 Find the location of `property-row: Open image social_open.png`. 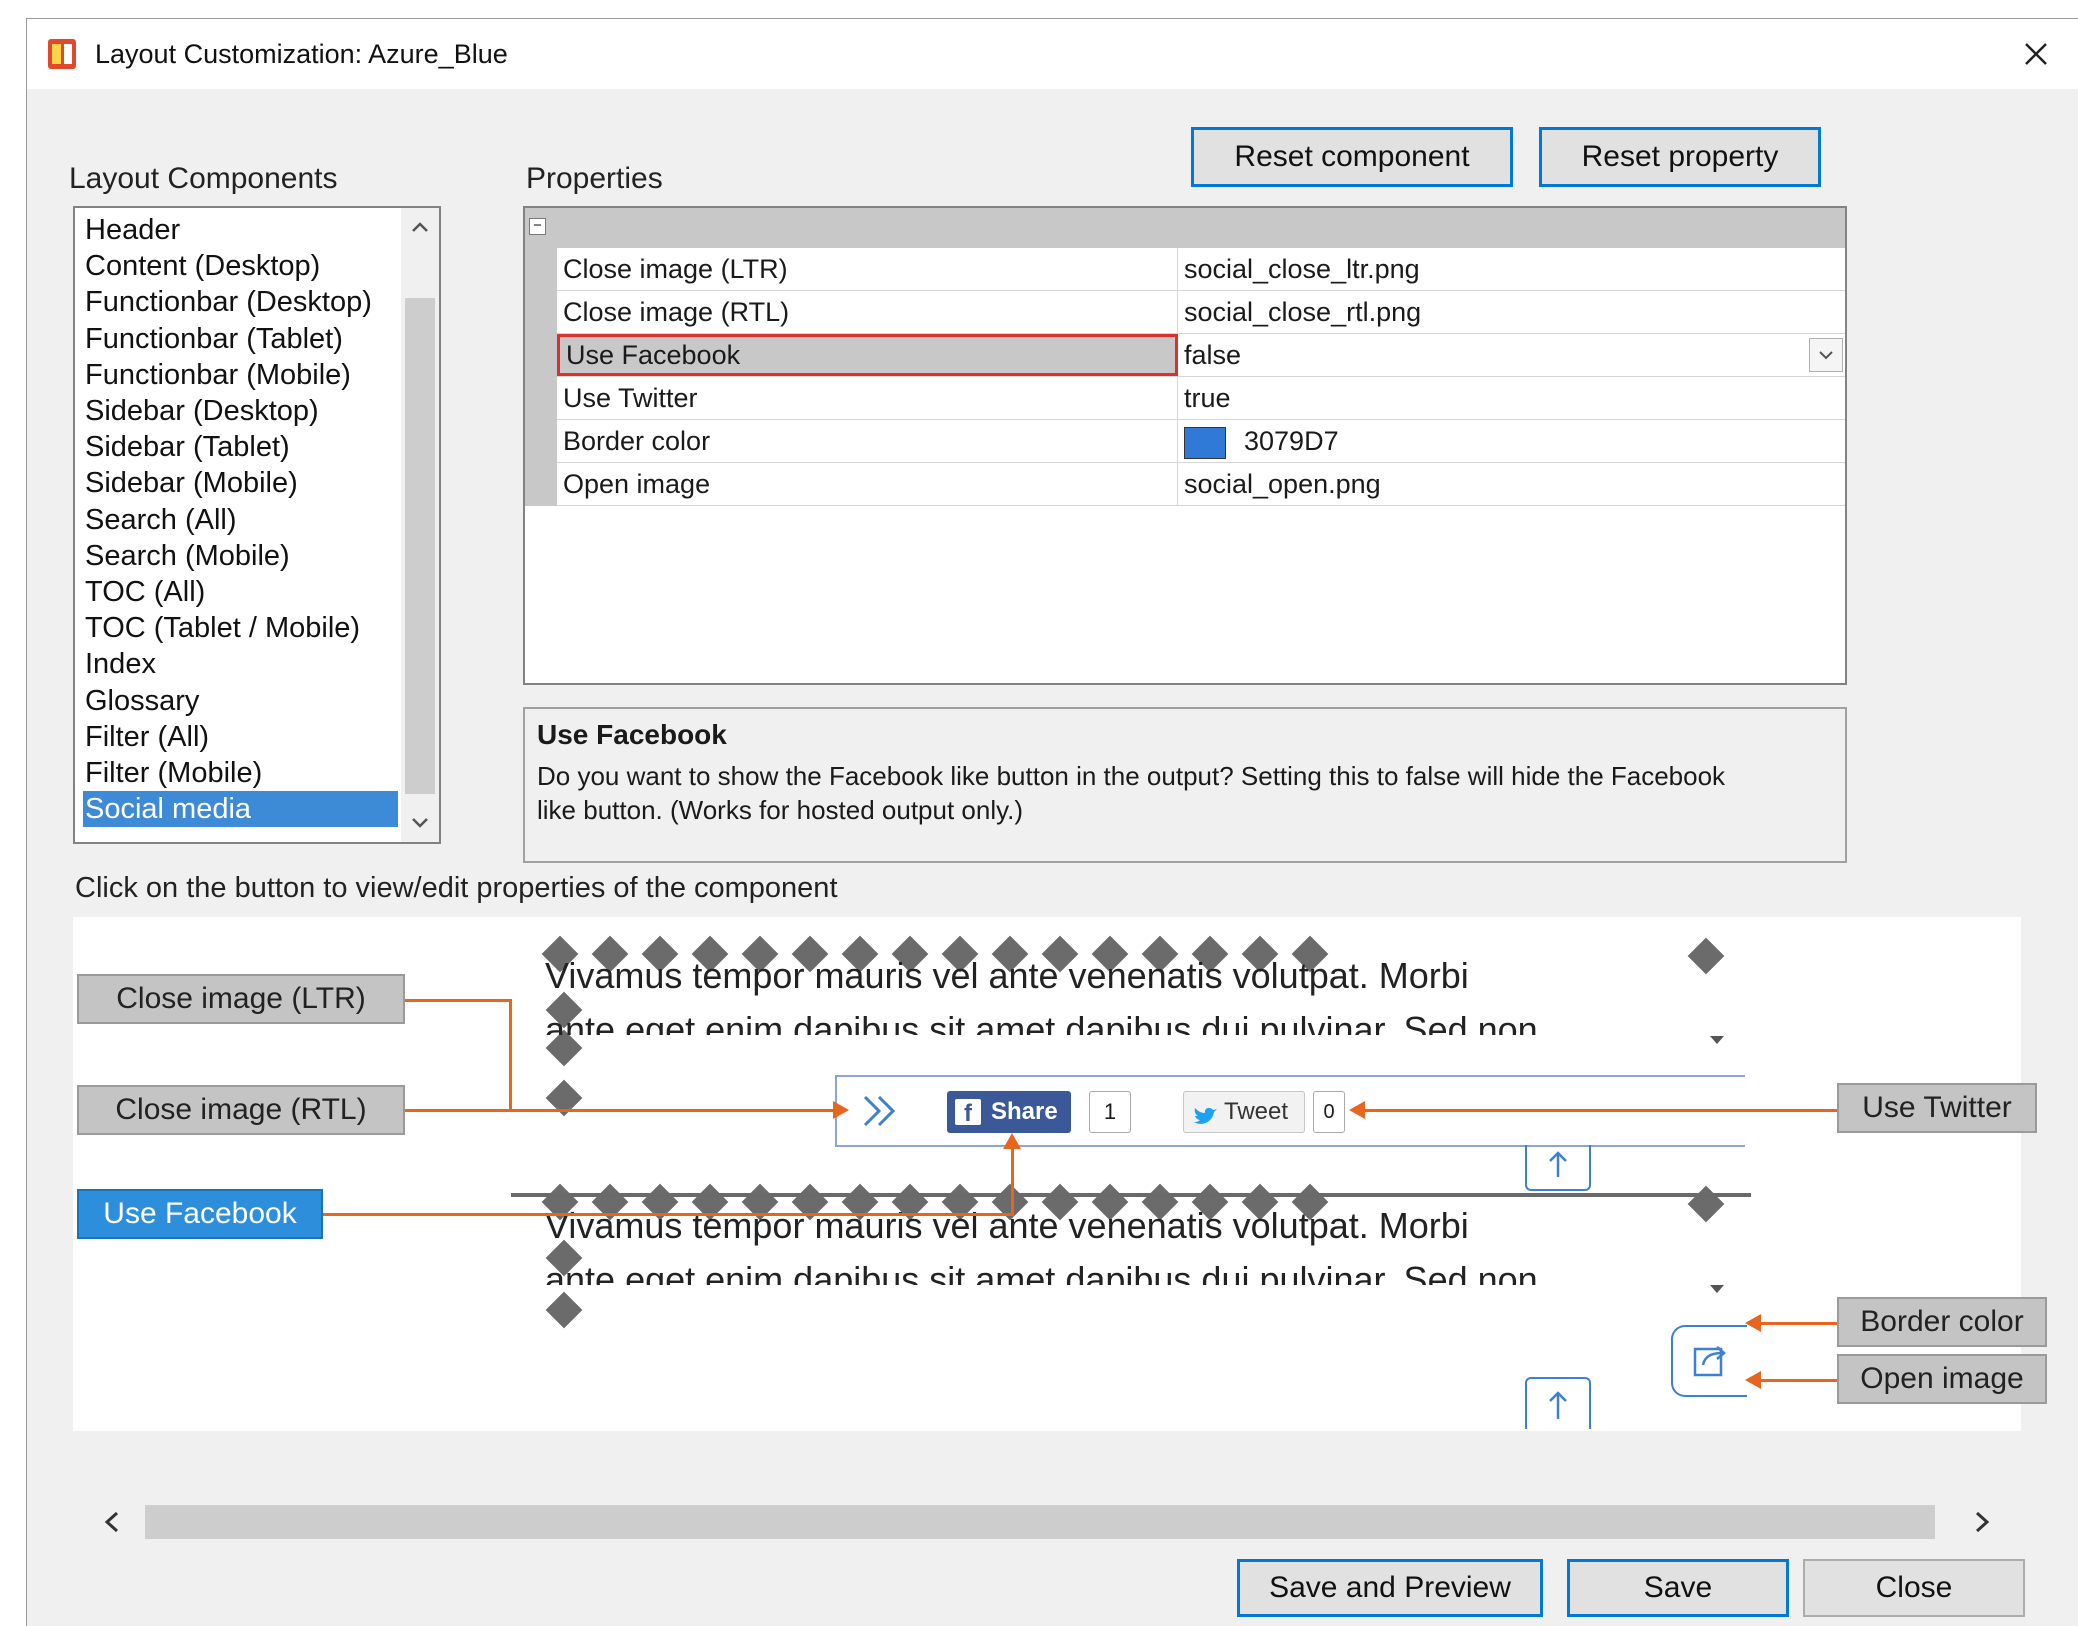

property-row: Open image social_open.png is located at coordinates (1201, 484).